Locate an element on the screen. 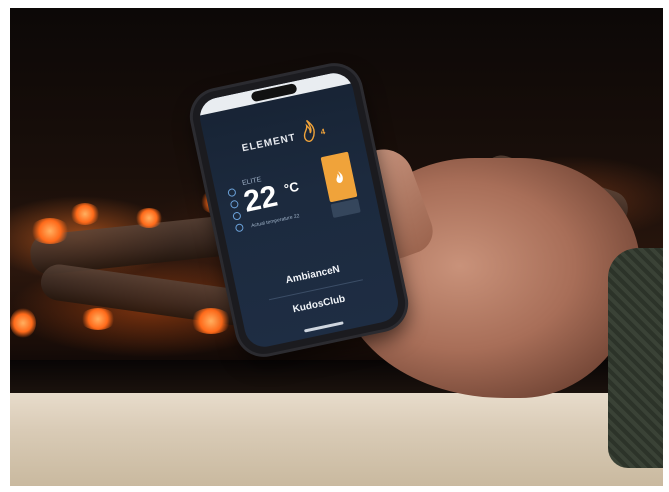 Image resolution: width=669 pixels, height=492 pixels. brand-name: ELEMENT is located at coordinates (269, 143).